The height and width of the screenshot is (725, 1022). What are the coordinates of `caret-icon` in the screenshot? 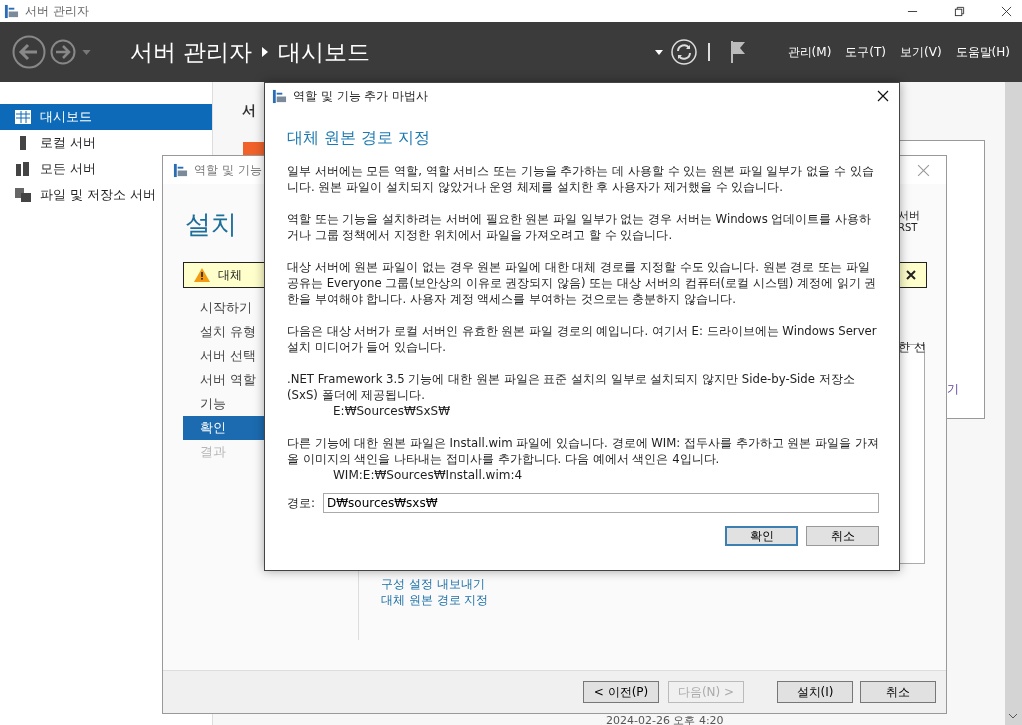 It's located at (658, 52).